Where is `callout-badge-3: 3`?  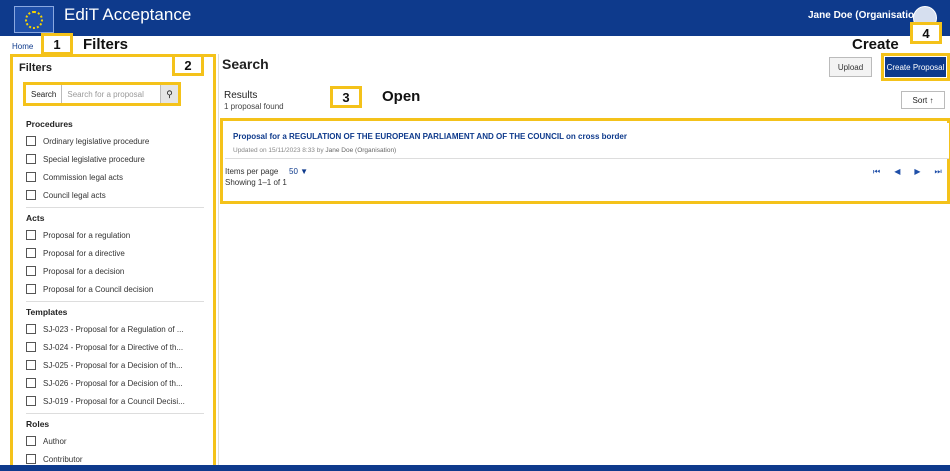 callout-badge-3: 3 is located at coordinates (346, 97).